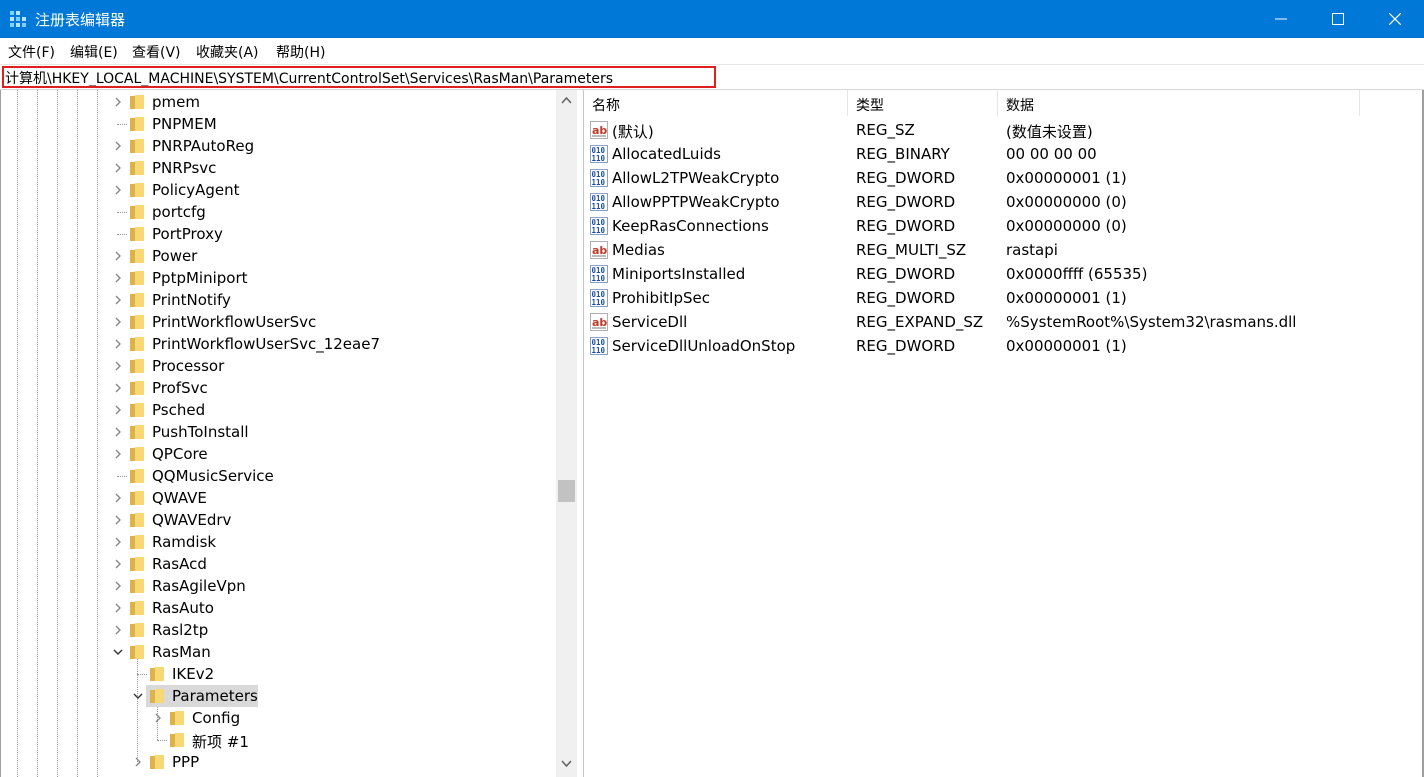 Image resolution: width=1424 pixels, height=777 pixels. What do you see at coordinates (279, 146) in the screenshot?
I see `tree-item: PNRPAutoReg` at bounding box center [279, 146].